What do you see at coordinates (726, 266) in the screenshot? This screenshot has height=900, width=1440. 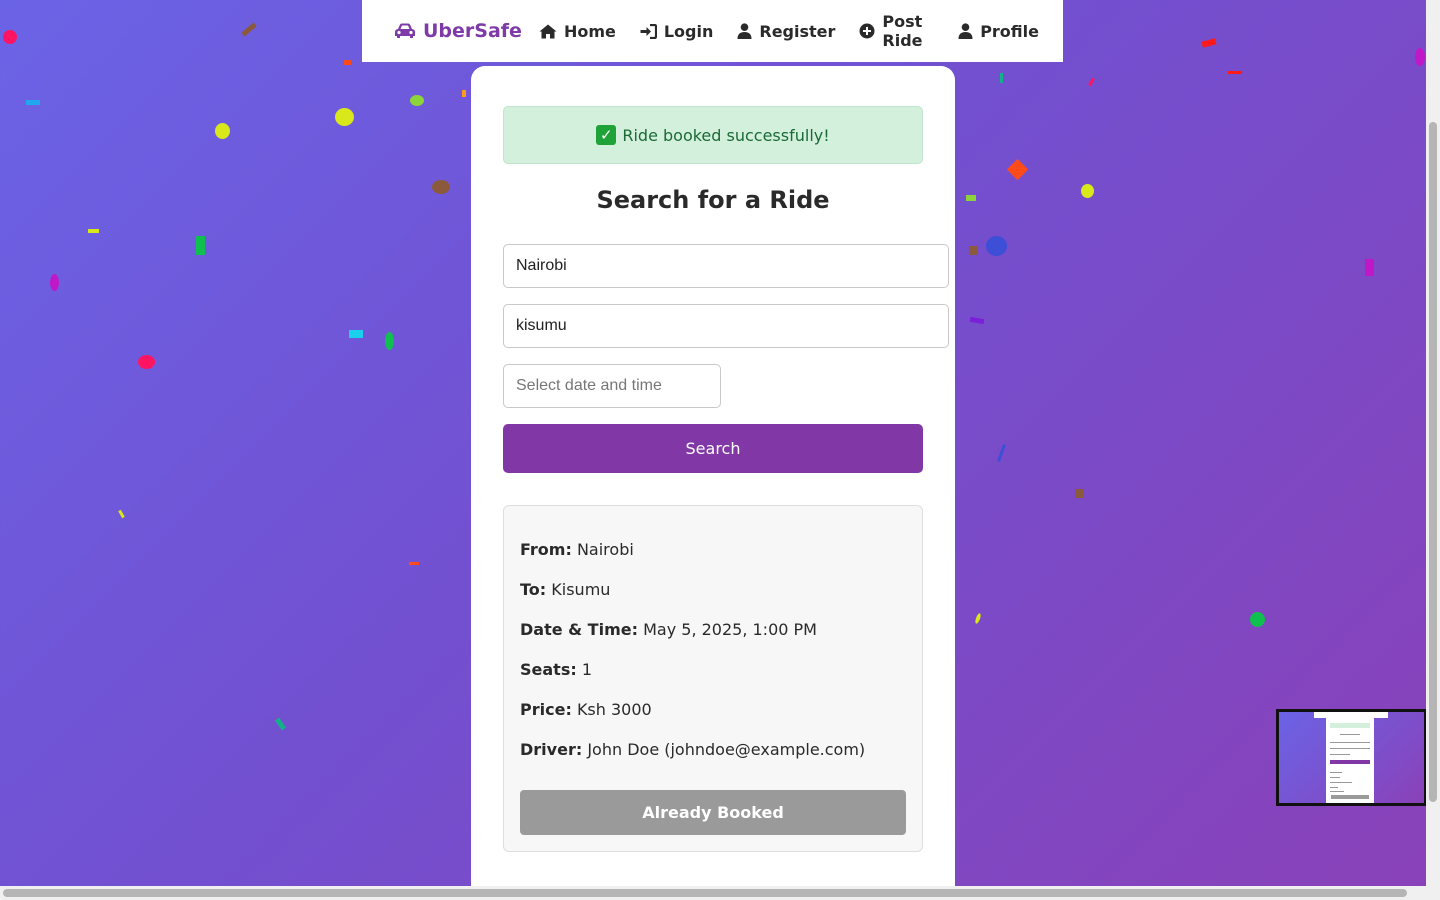 I see `from-input` at bounding box center [726, 266].